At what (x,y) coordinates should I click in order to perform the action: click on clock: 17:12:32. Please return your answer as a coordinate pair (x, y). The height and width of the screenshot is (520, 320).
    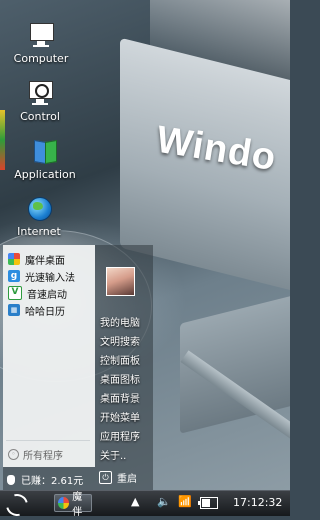
    Looking at the image, I should click on (258, 502).